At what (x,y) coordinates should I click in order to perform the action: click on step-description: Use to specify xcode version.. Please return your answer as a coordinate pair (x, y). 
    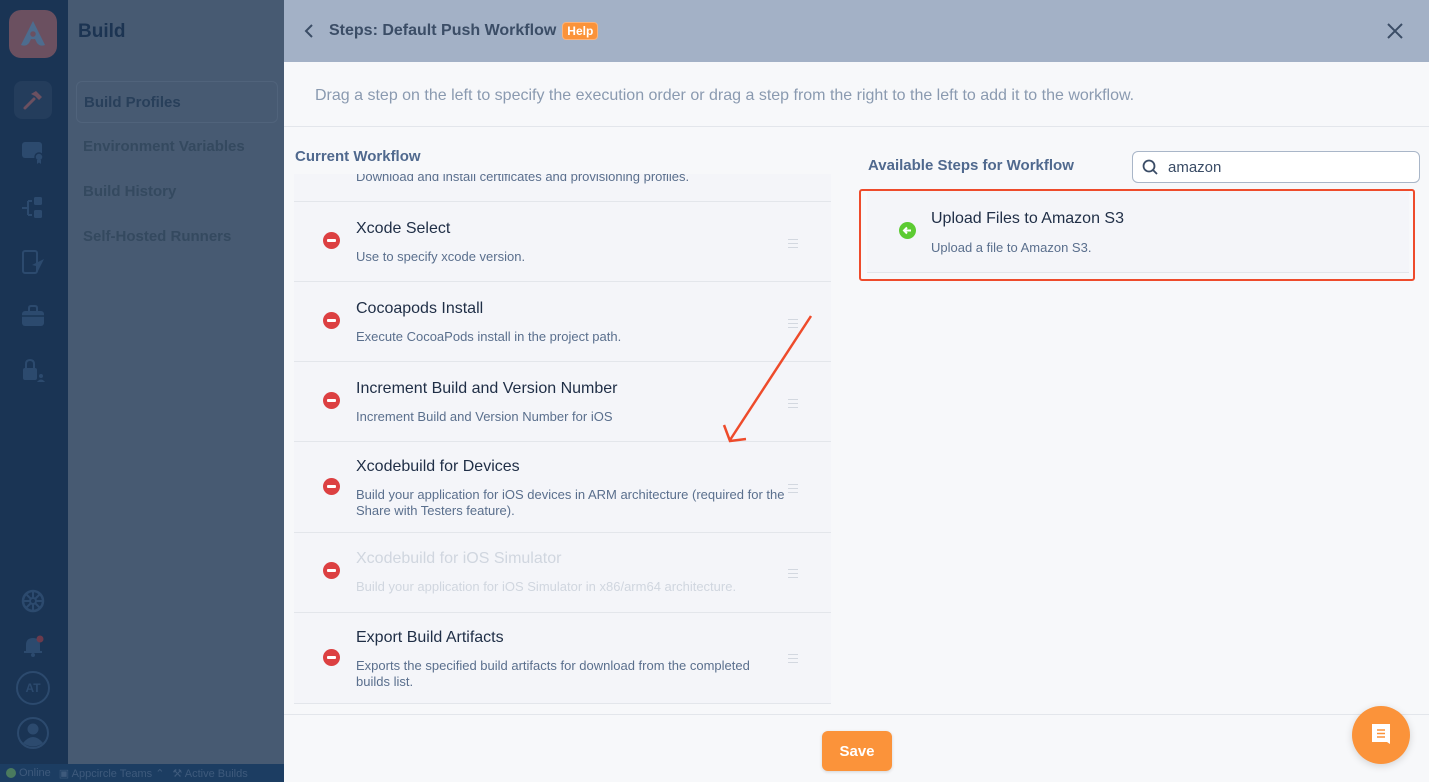
    Looking at the image, I should click on (441, 256).